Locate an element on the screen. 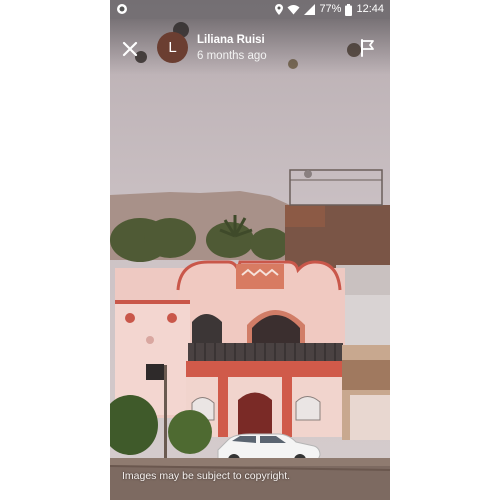 The width and height of the screenshot is (500, 500). signal-icon is located at coordinates (310, 9).